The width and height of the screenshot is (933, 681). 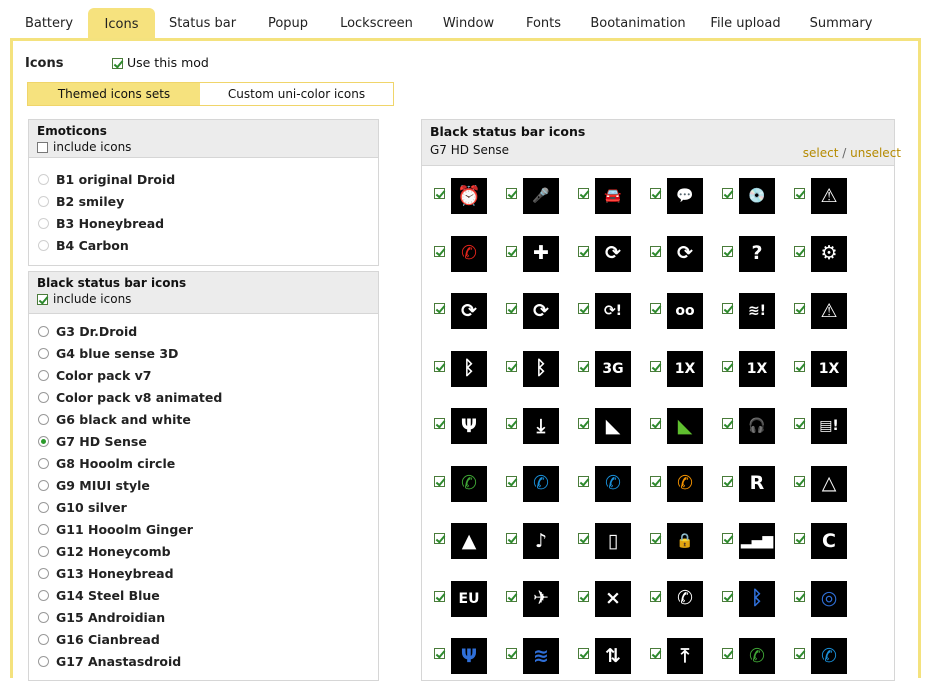 I want to click on emoticon-option-b4-carbon: B4 Carbon, so click(x=83, y=246).